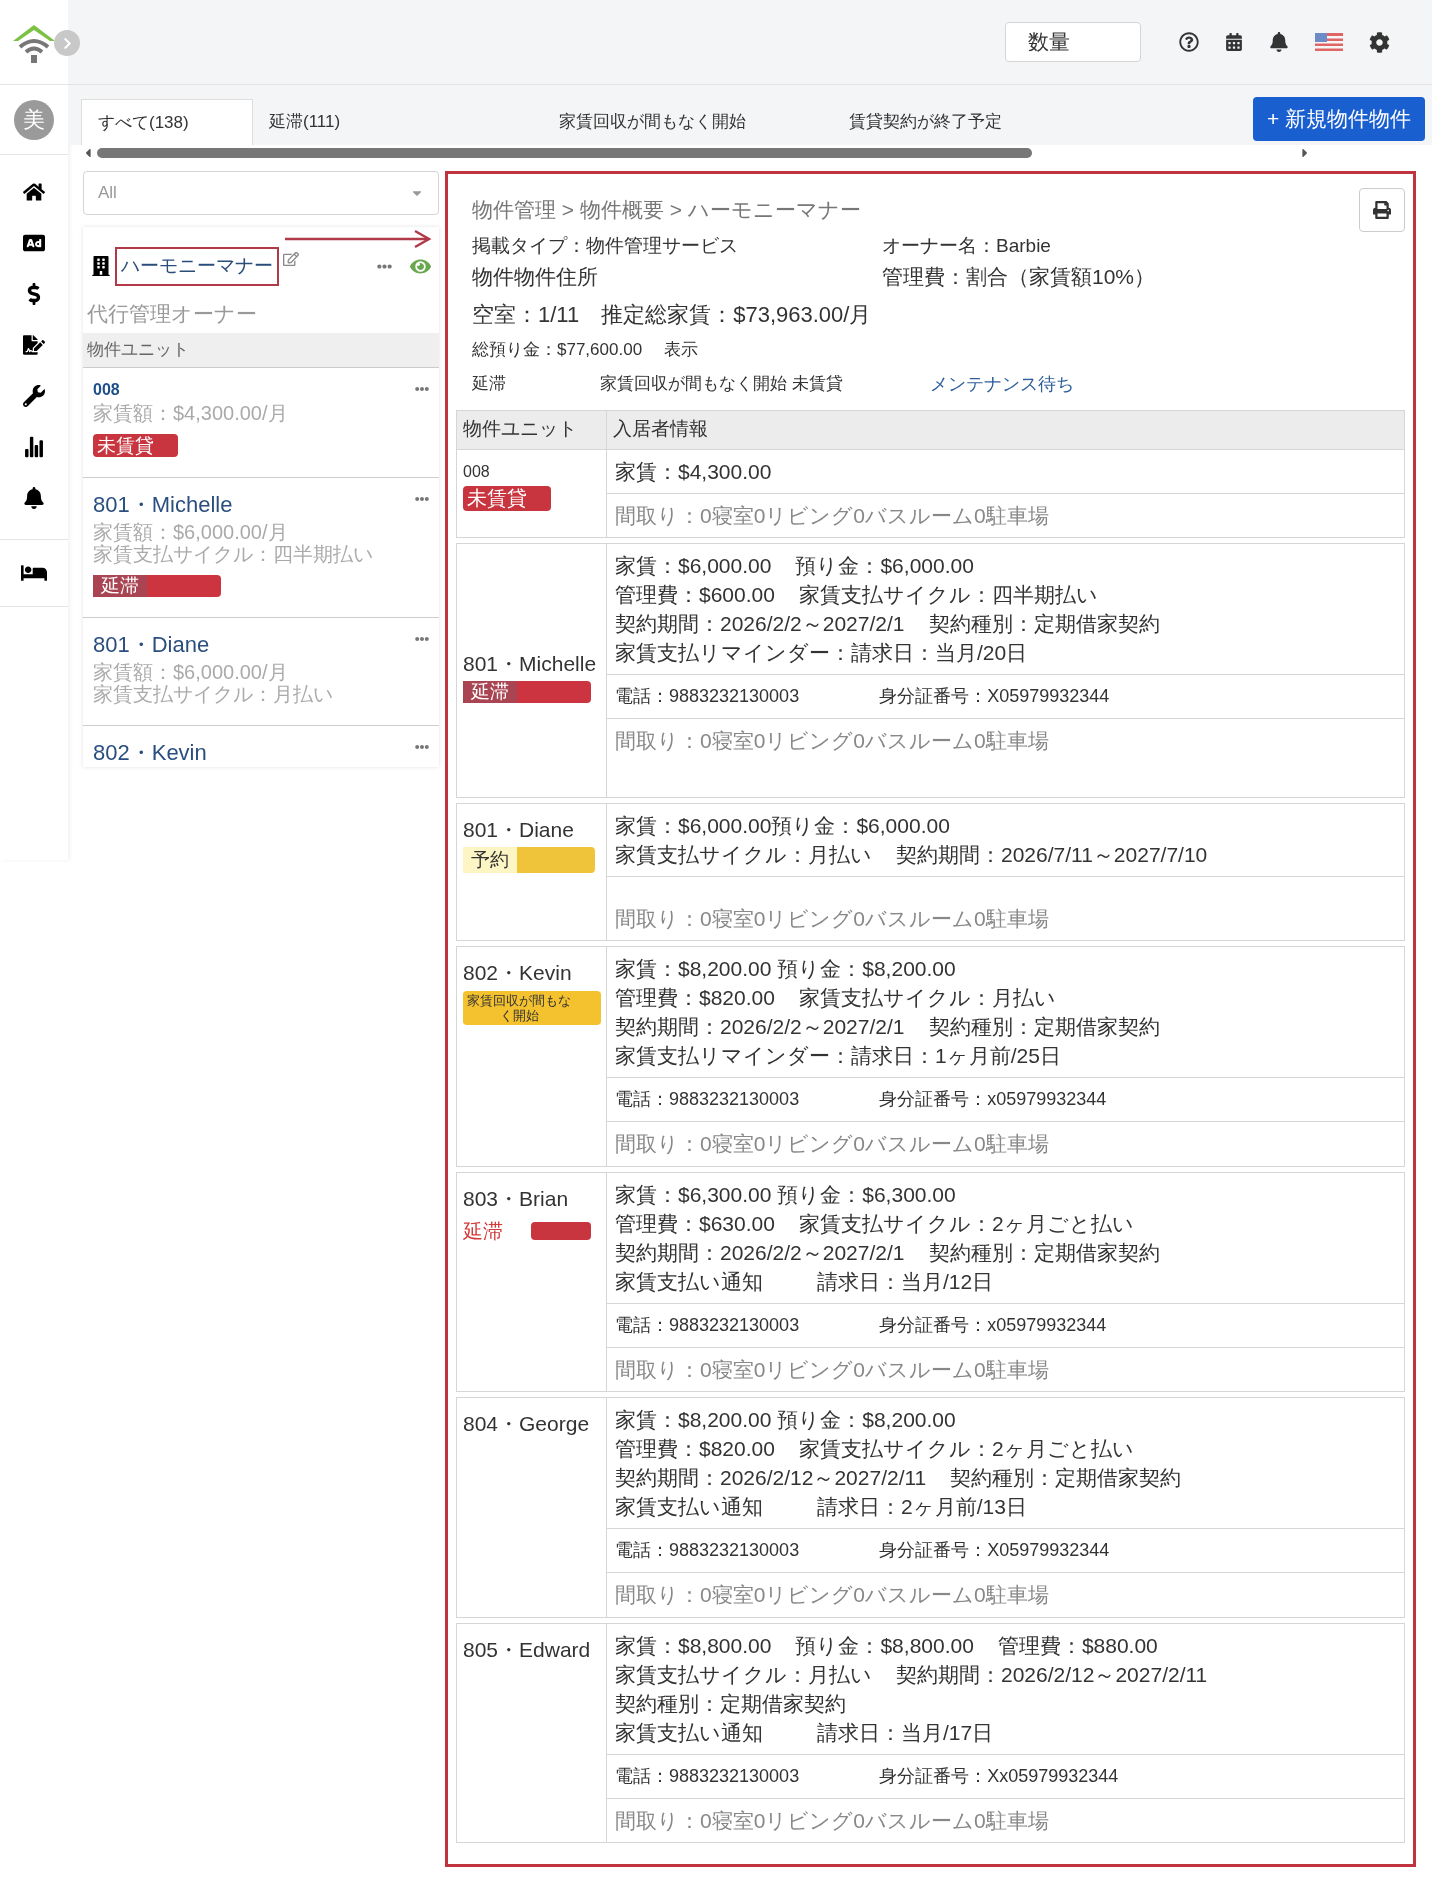 The height and width of the screenshot is (1904, 1432). I want to click on status-text: 延滞, so click(483, 1231).